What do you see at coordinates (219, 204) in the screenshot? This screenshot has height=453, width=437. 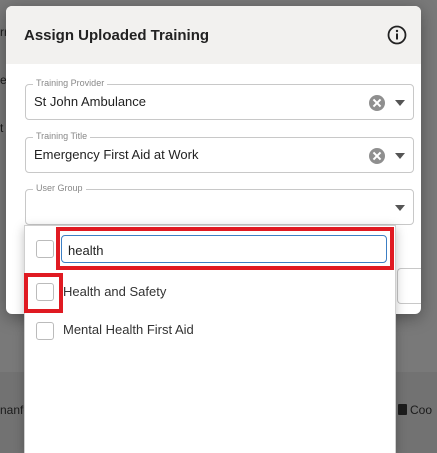 I see `user-group-select: User Group` at bounding box center [219, 204].